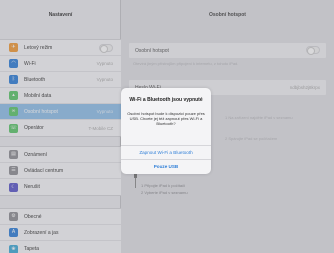 Image resolution: width=334 pixels, height=253 pixels. What do you see at coordinates (166, 100) in the screenshot?
I see `alert-title: Wi-Fi a Bluetooth jsou vypnuté` at bounding box center [166, 100].